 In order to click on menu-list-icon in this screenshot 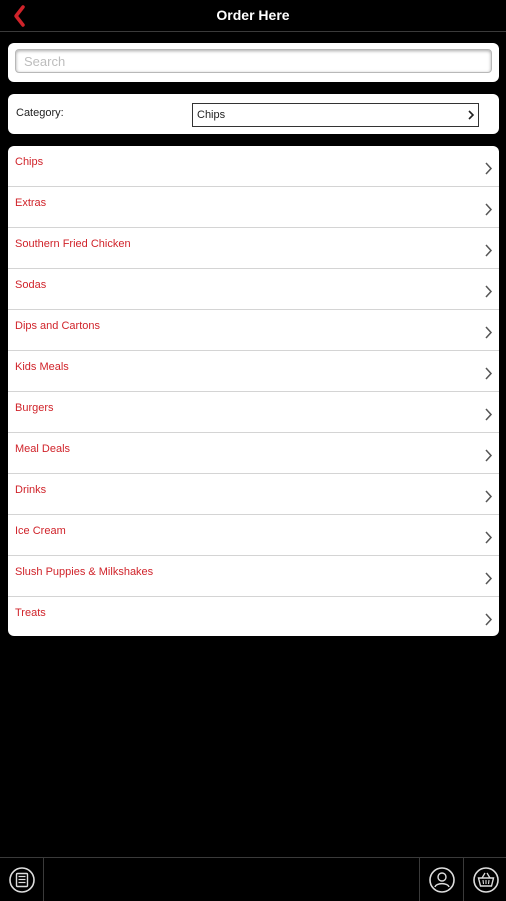, I will do `click(22, 880)`.